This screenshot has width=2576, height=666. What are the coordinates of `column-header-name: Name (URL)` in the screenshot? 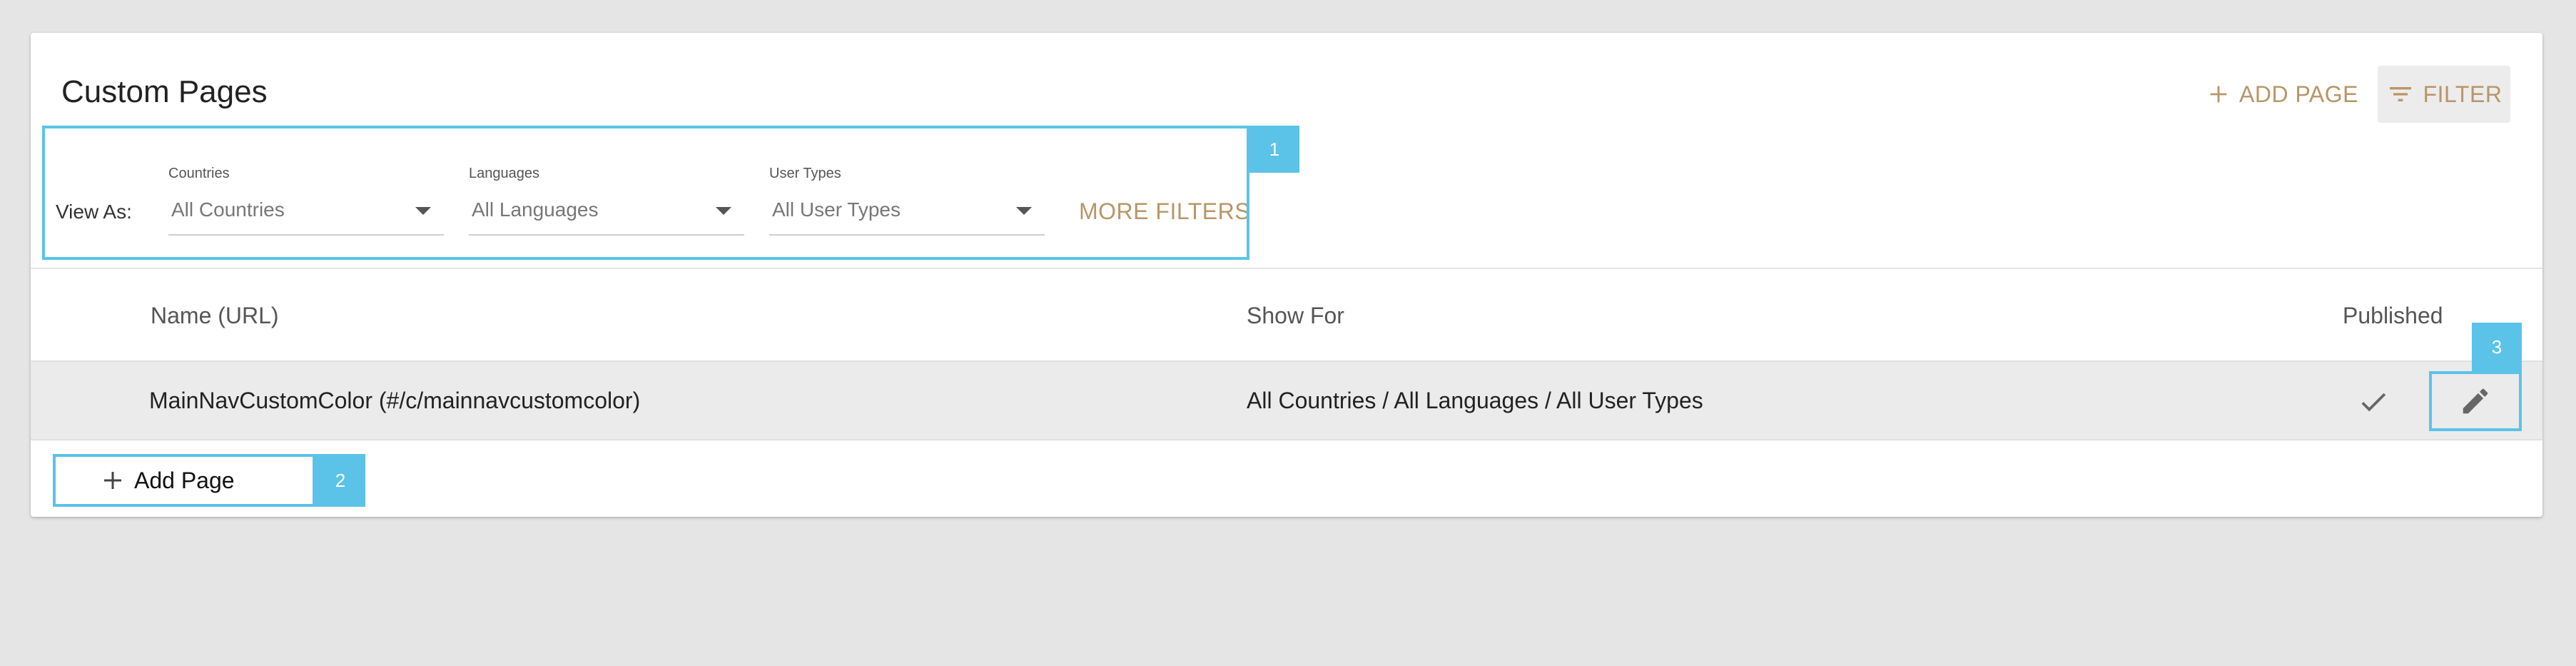 It's located at (215, 316).